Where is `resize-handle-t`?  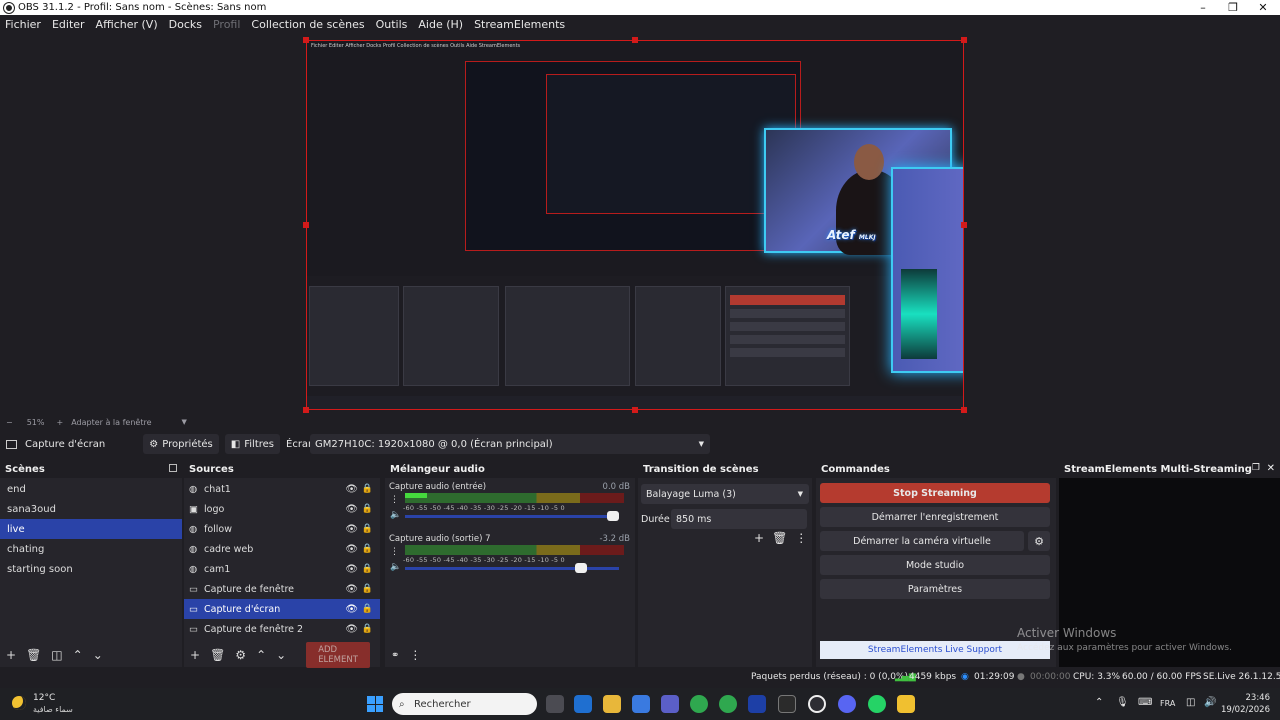
resize-handle-t is located at coordinates (635, 40).